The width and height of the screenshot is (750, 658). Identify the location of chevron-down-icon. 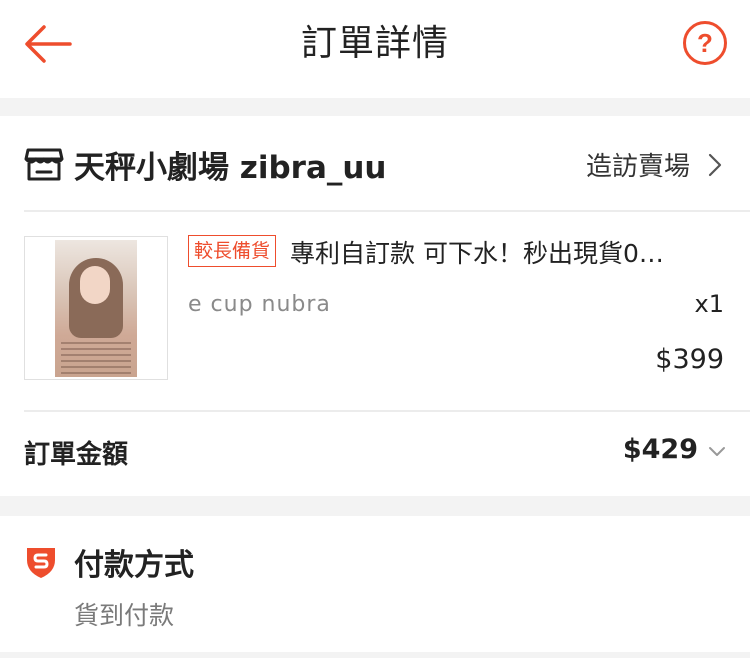
(717, 452).